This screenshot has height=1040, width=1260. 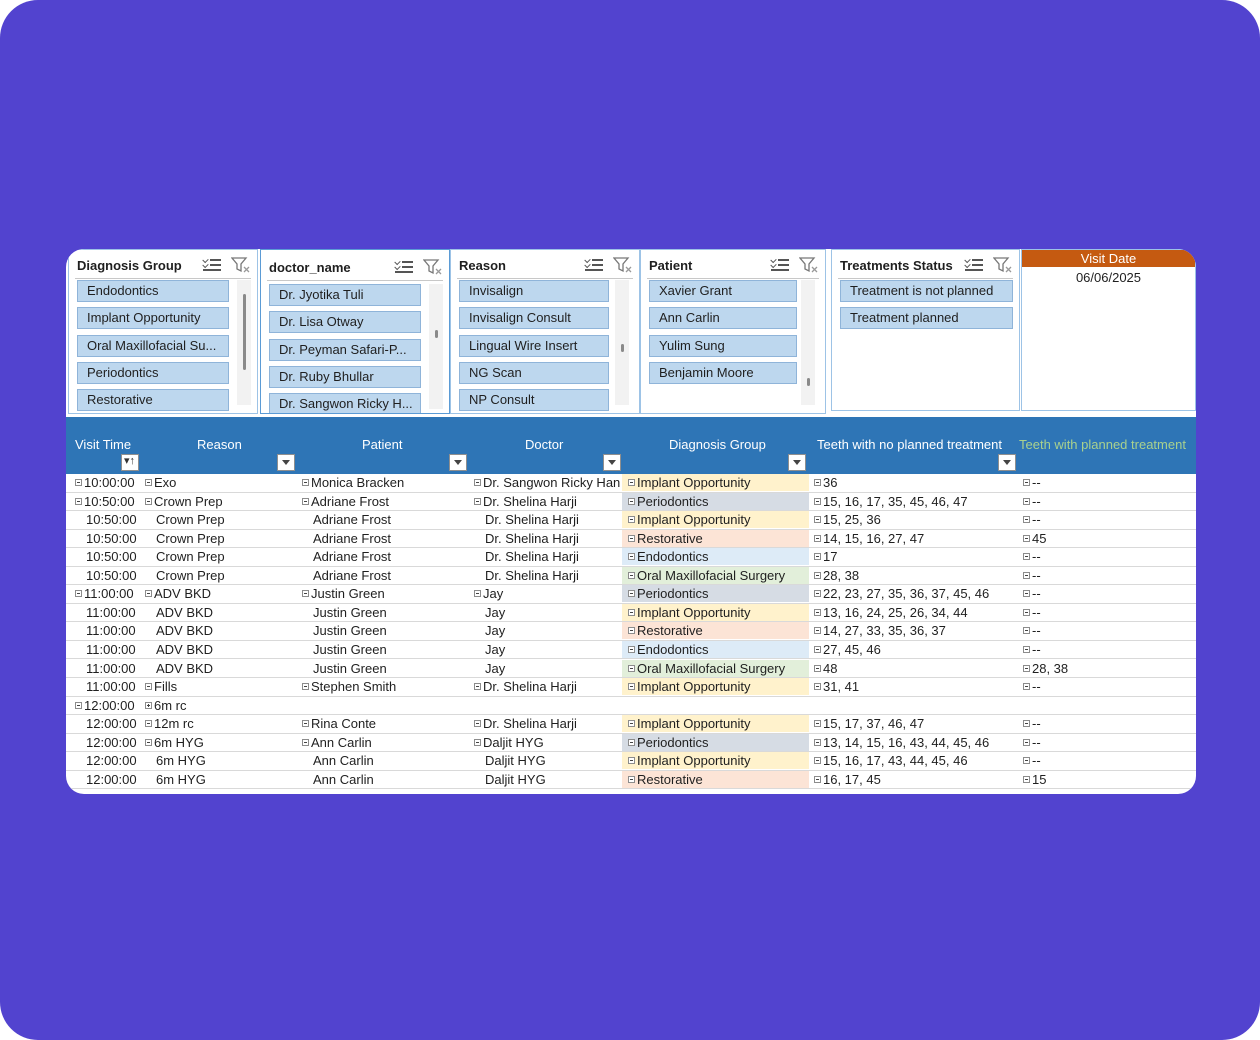 I want to click on doctor-filter-button, so click(x=612, y=462).